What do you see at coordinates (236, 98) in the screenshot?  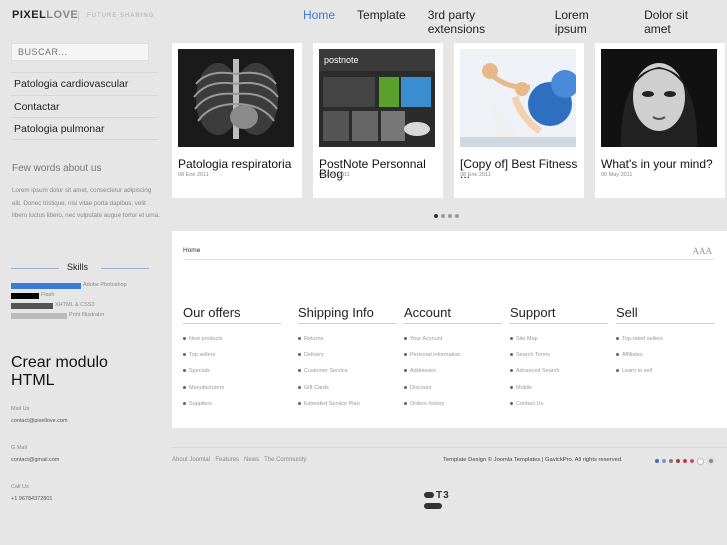 I see `chest-xray-image` at bounding box center [236, 98].